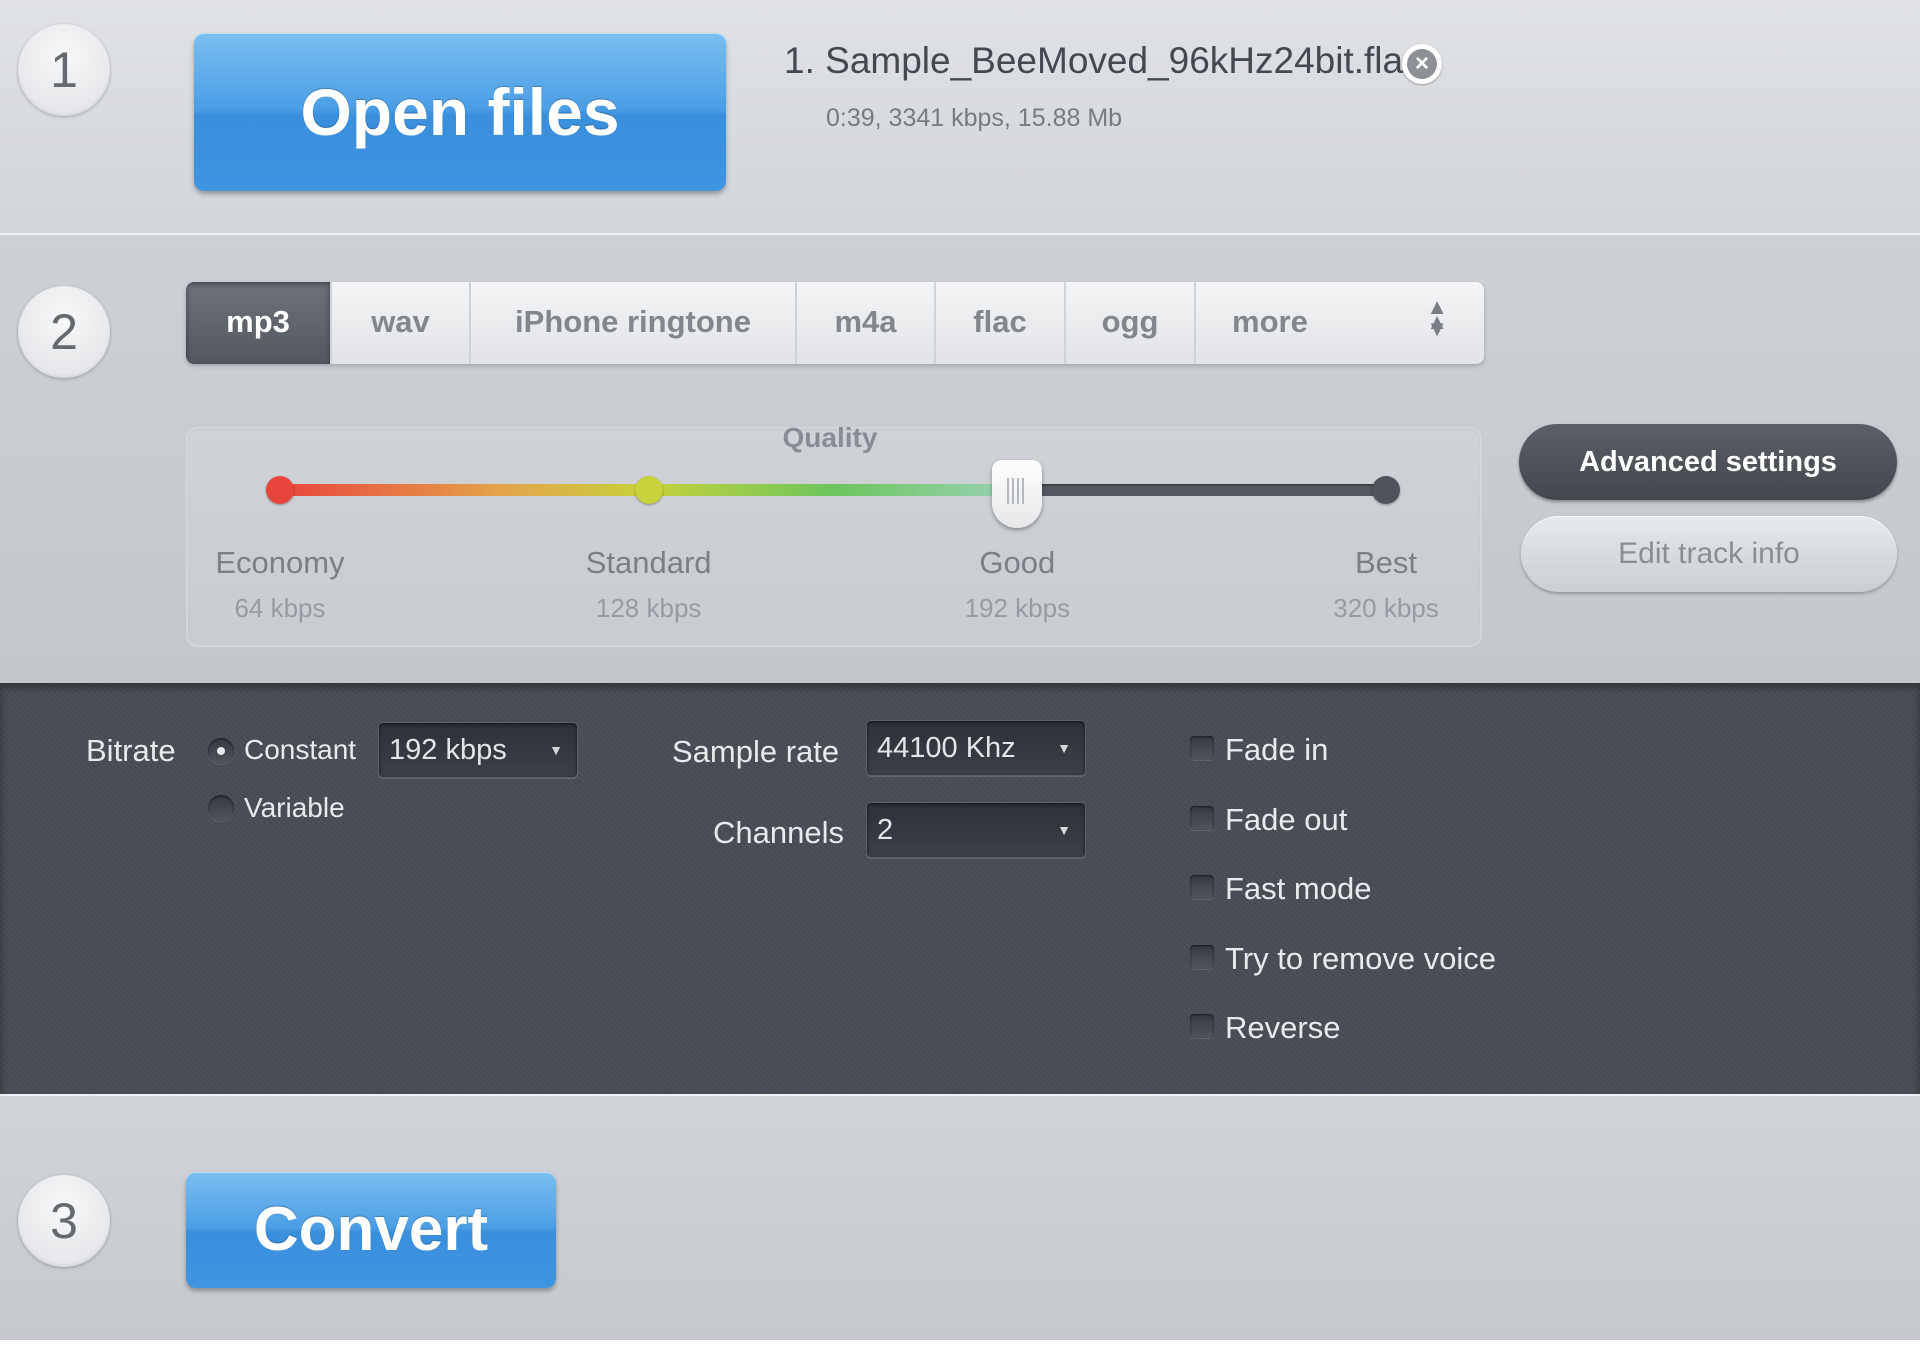 The image size is (1920, 1347). Describe the element at coordinates (1709, 554) in the screenshot. I see `edit-track-info-button: Edit track info` at that location.